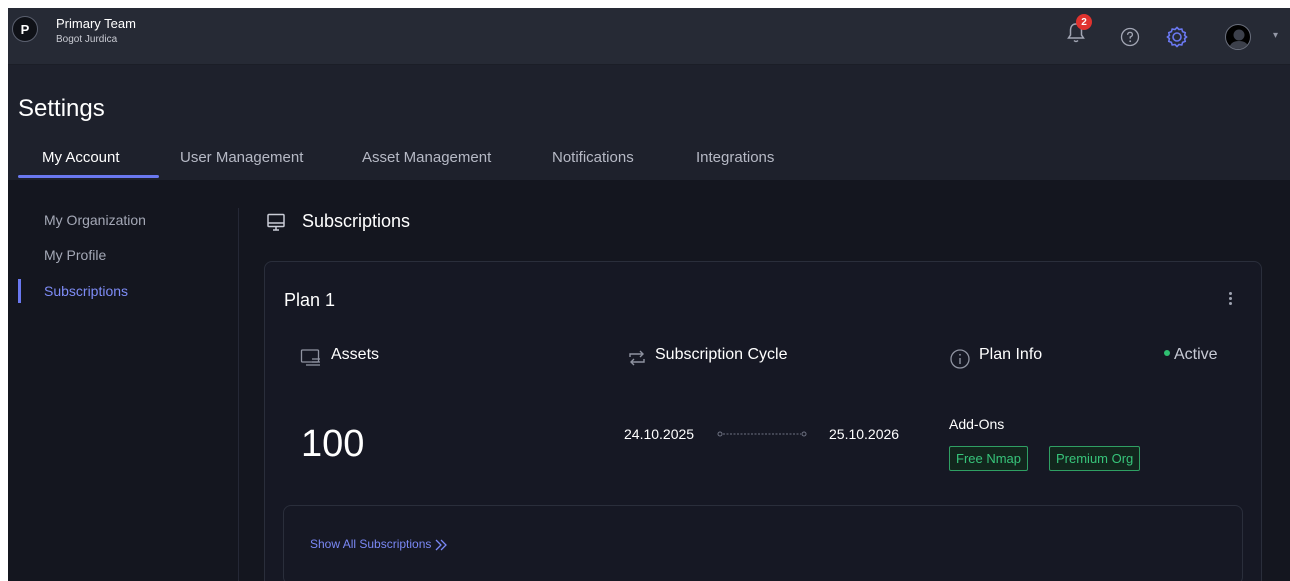  Describe the element at coordinates (310, 300) in the screenshot. I see `plan-name: Plan 1` at that location.